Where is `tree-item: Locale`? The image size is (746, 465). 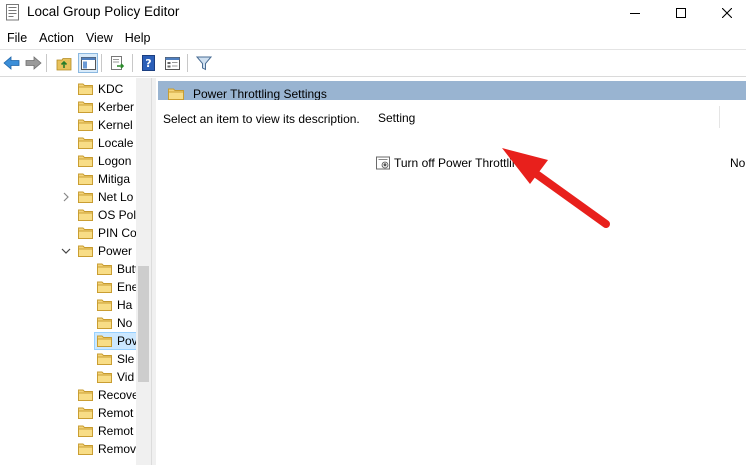
tree-item: Locale is located at coordinates (70, 143).